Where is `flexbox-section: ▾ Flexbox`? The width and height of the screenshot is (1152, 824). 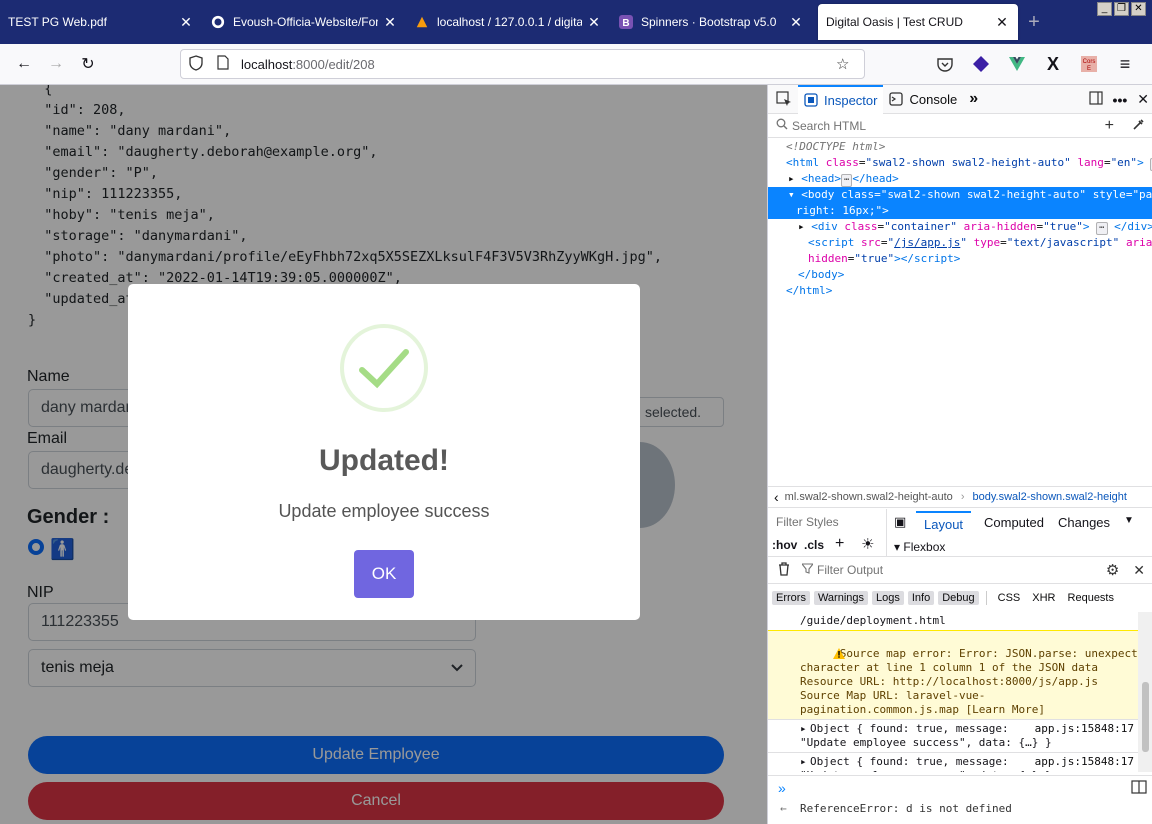 flexbox-section: ▾ Flexbox is located at coordinates (919, 547).